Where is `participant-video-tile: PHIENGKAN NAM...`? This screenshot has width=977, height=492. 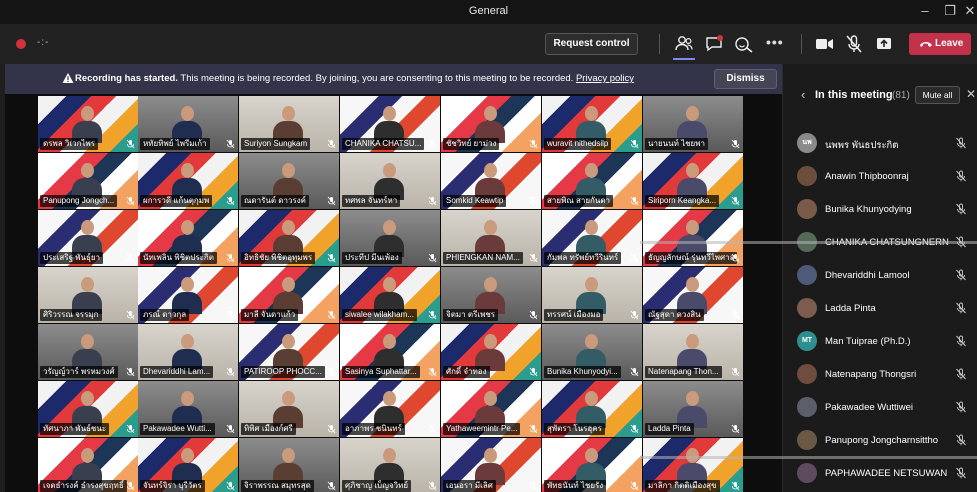 participant-video-tile: PHIENGKAN NAM... is located at coordinates (491, 238).